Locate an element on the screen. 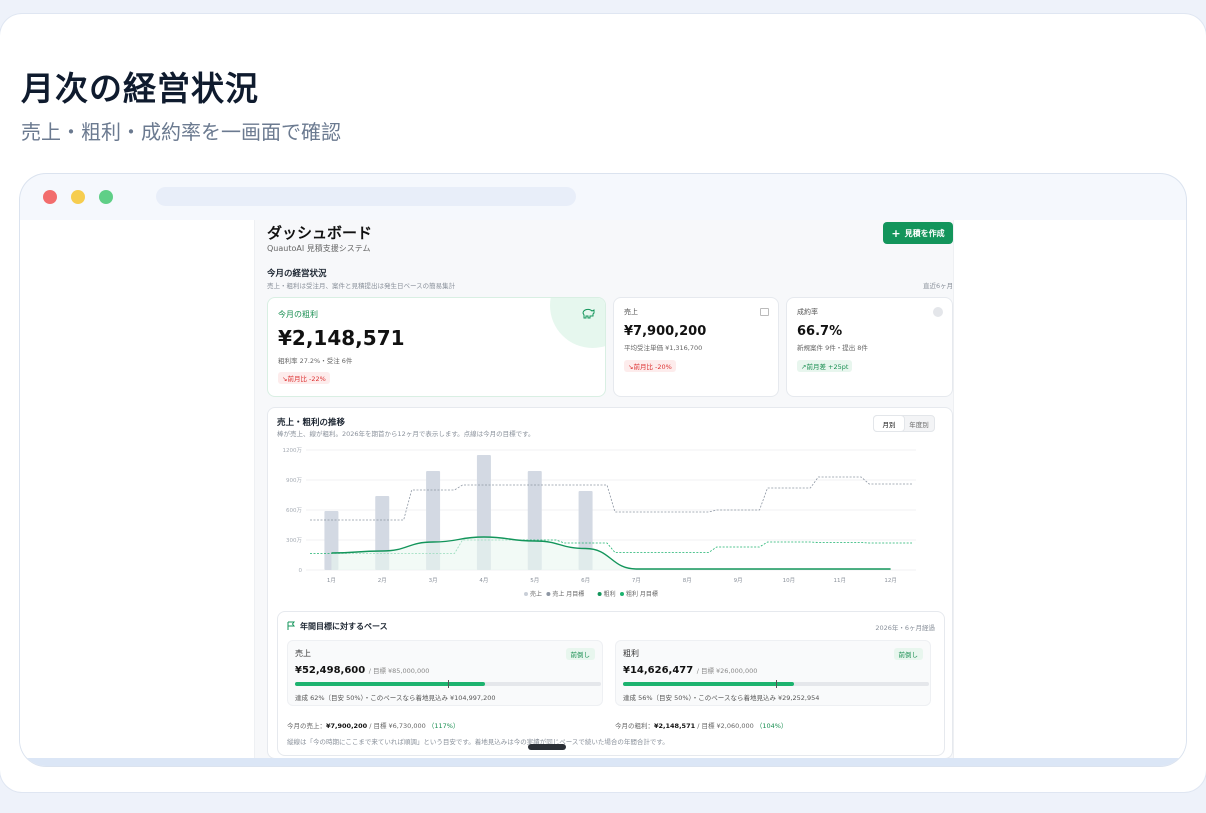 This screenshot has height=813, width=1206. y-tick-label: 1200万 is located at coordinates (293, 450).